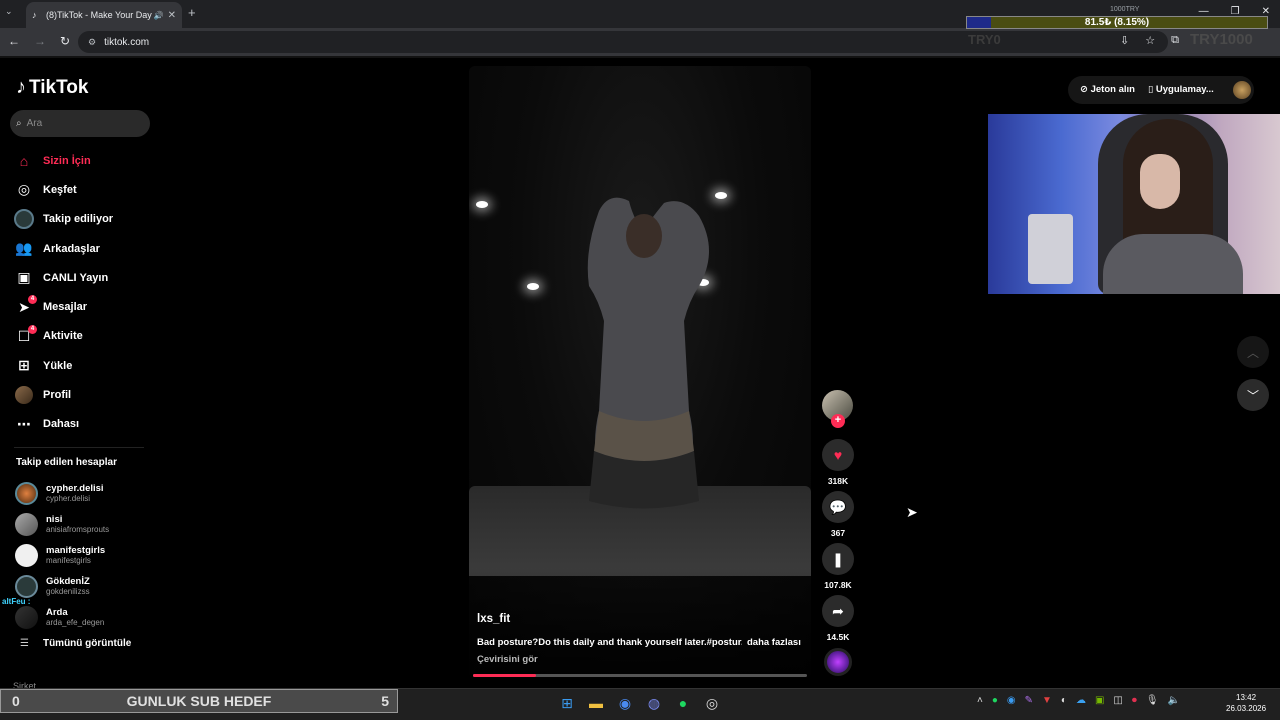 The height and width of the screenshot is (720, 1280). I want to click on reload-icon: ↻, so click(65, 41).